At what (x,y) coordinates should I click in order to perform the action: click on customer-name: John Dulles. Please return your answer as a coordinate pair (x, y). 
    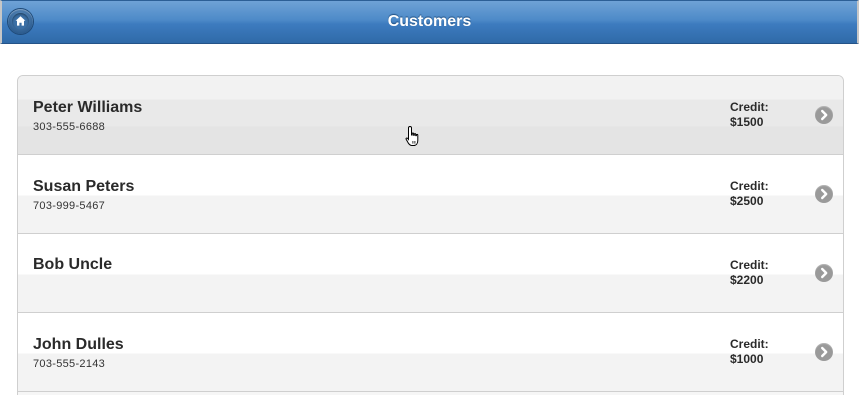
    Looking at the image, I should click on (78, 344).